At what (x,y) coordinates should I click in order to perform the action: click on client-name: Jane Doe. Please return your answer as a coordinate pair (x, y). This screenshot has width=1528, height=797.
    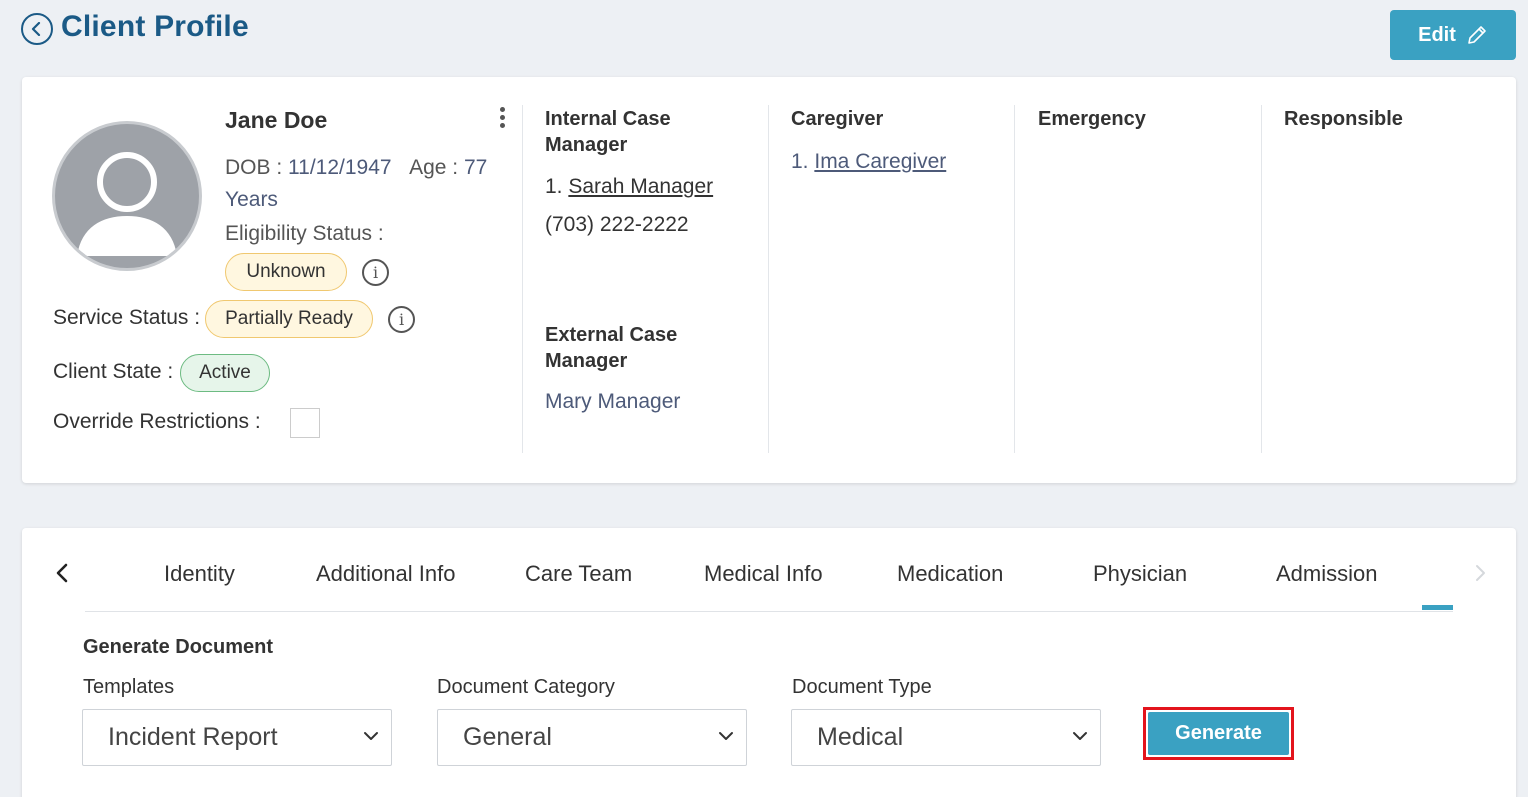
    Looking at the image, I should click on (276, 120).